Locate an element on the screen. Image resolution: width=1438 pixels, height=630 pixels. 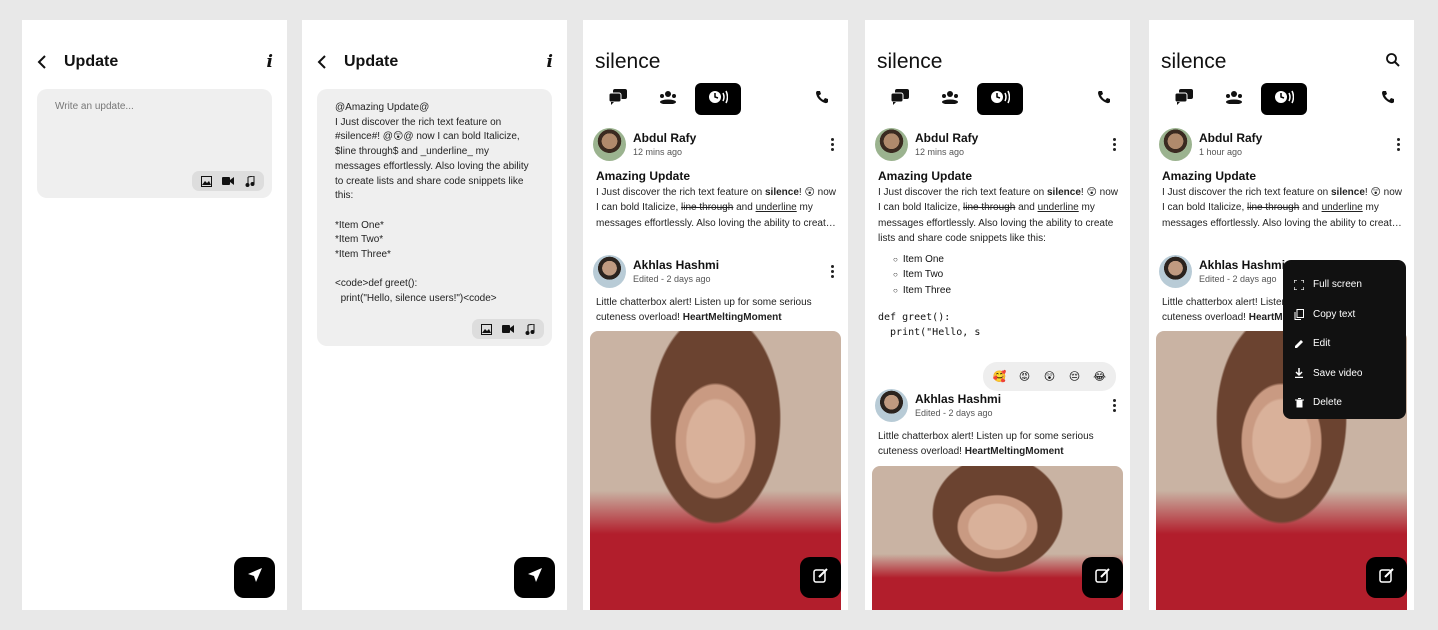
reaction-angry: 😡 is located at coordinates (1024, 376).